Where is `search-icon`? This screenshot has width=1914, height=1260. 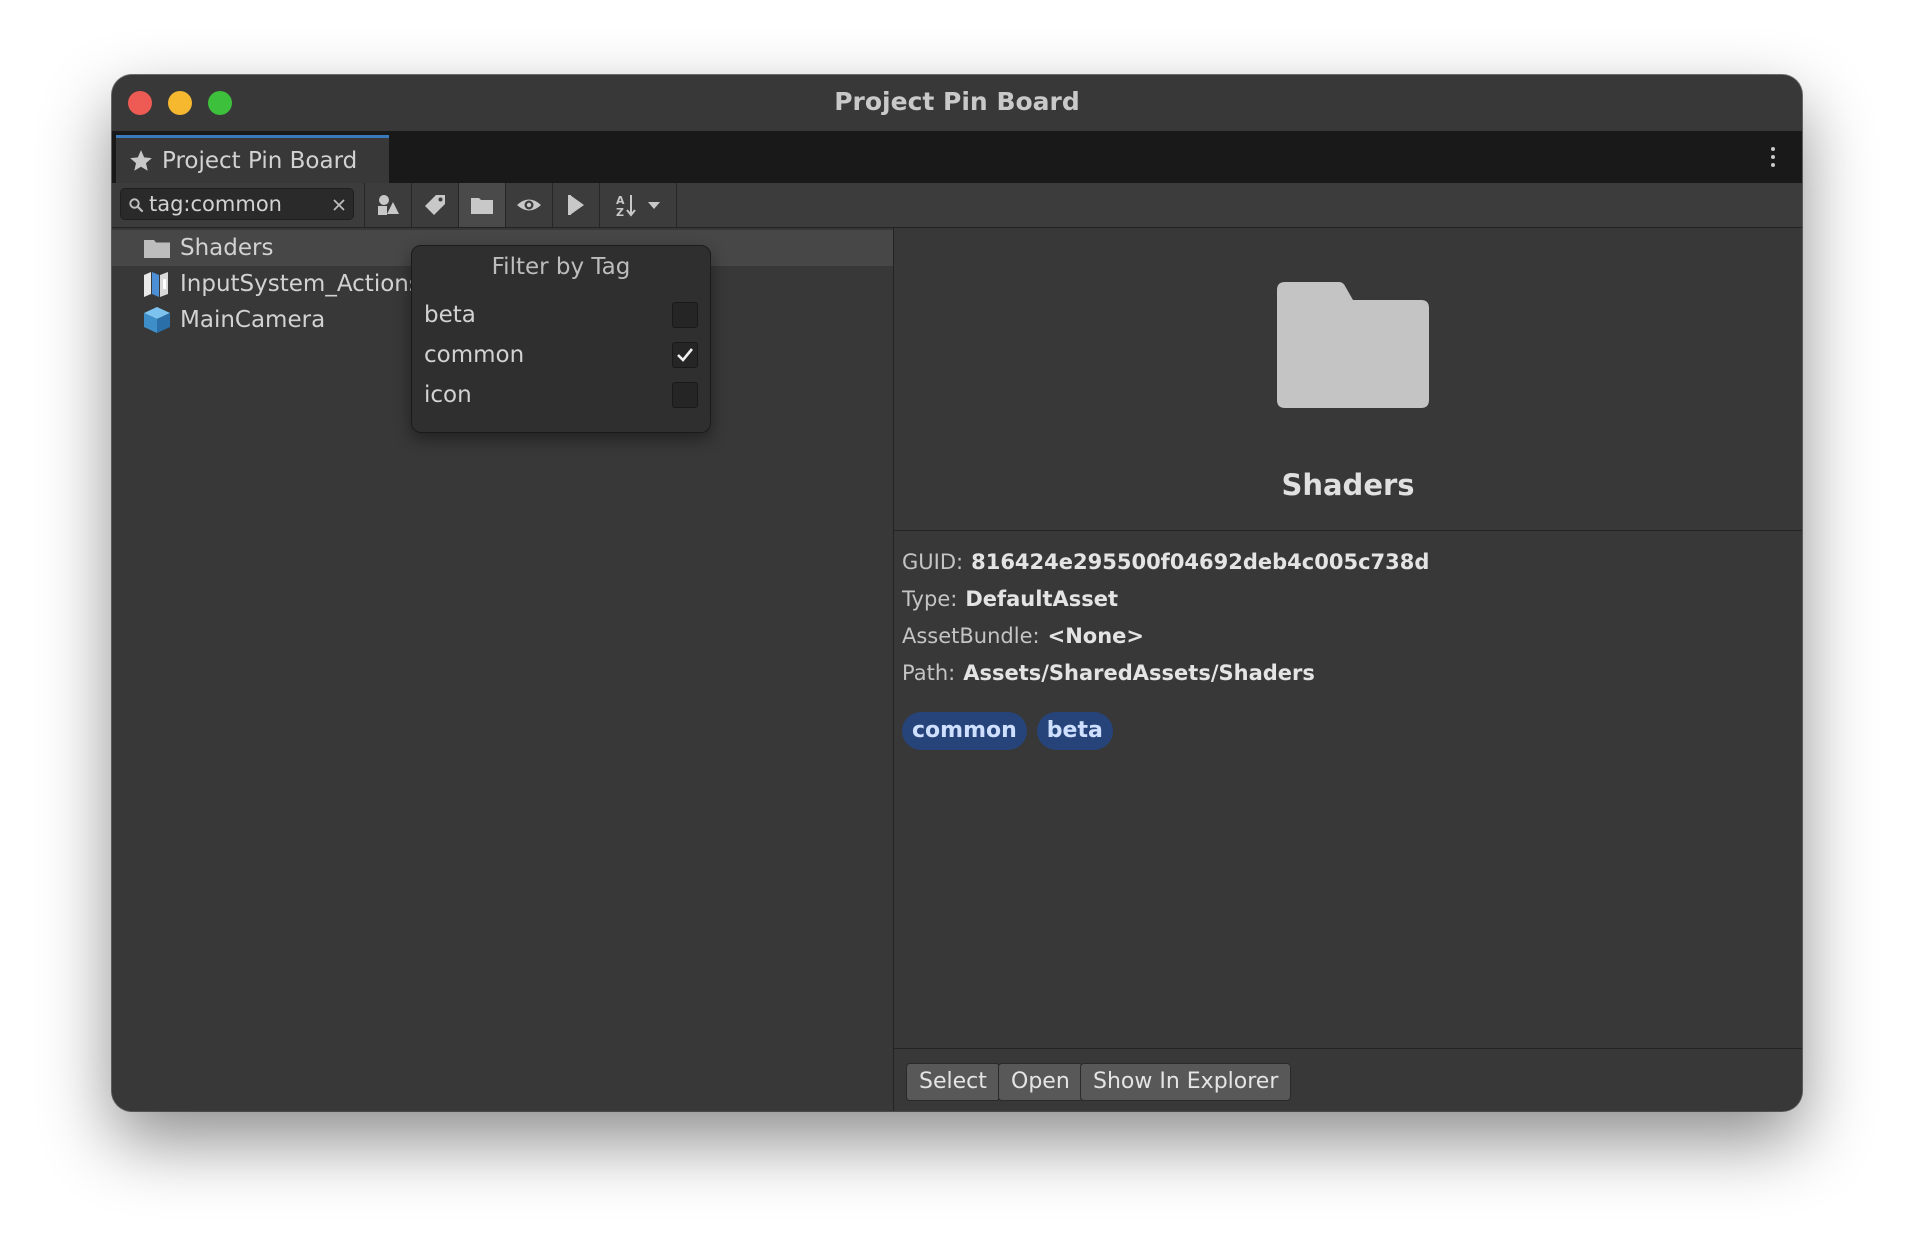 search-icon is located at coordinates (136, 205).